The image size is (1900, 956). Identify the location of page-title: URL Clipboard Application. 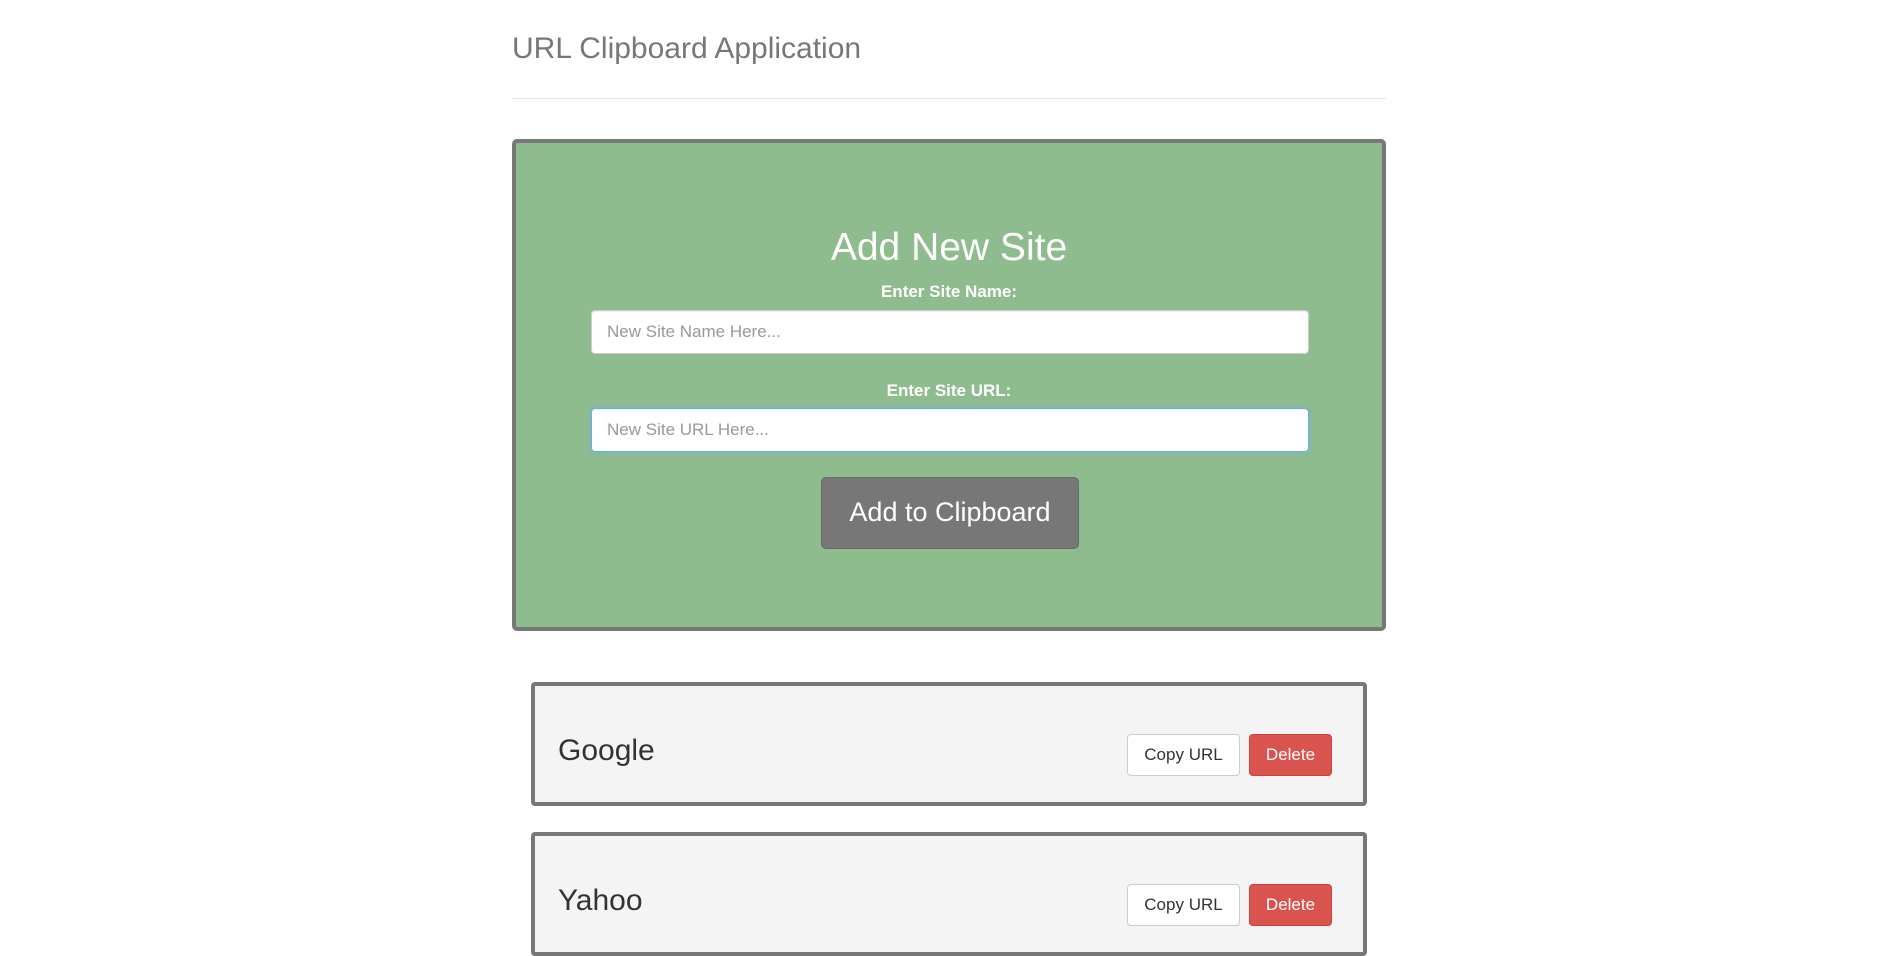
(687, 48).